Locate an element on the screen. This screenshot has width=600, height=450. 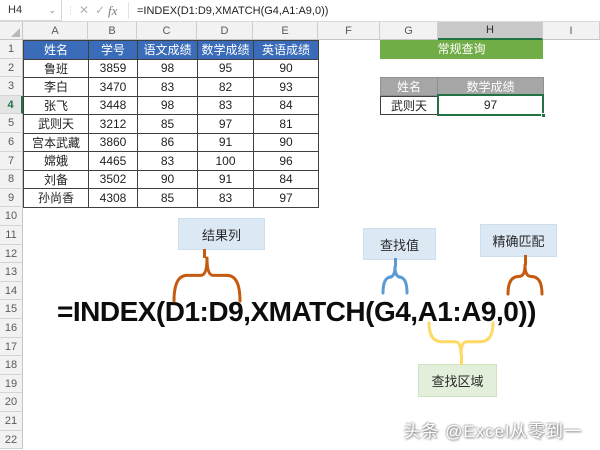
table-cell: 张飞 is located at coordinates (56, 105).